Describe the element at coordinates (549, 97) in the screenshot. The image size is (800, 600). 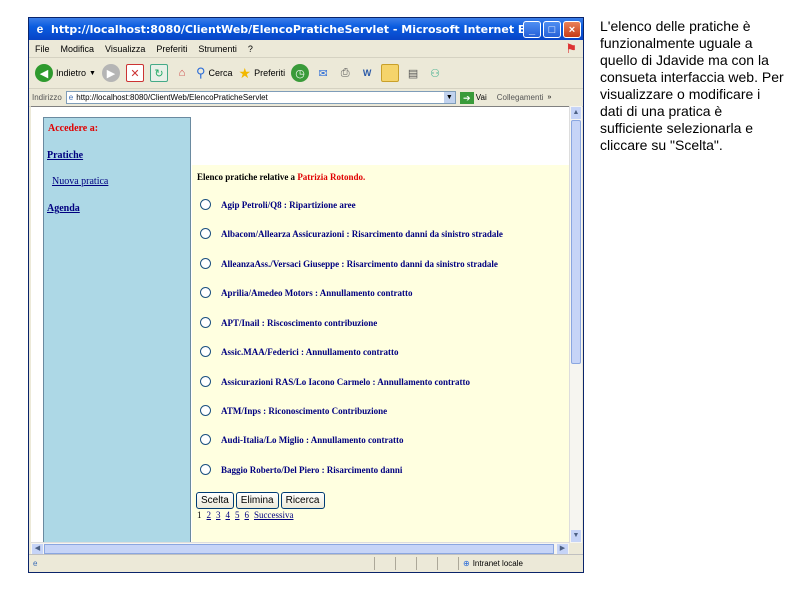
I see `chevron-right-icon: »` at that location.